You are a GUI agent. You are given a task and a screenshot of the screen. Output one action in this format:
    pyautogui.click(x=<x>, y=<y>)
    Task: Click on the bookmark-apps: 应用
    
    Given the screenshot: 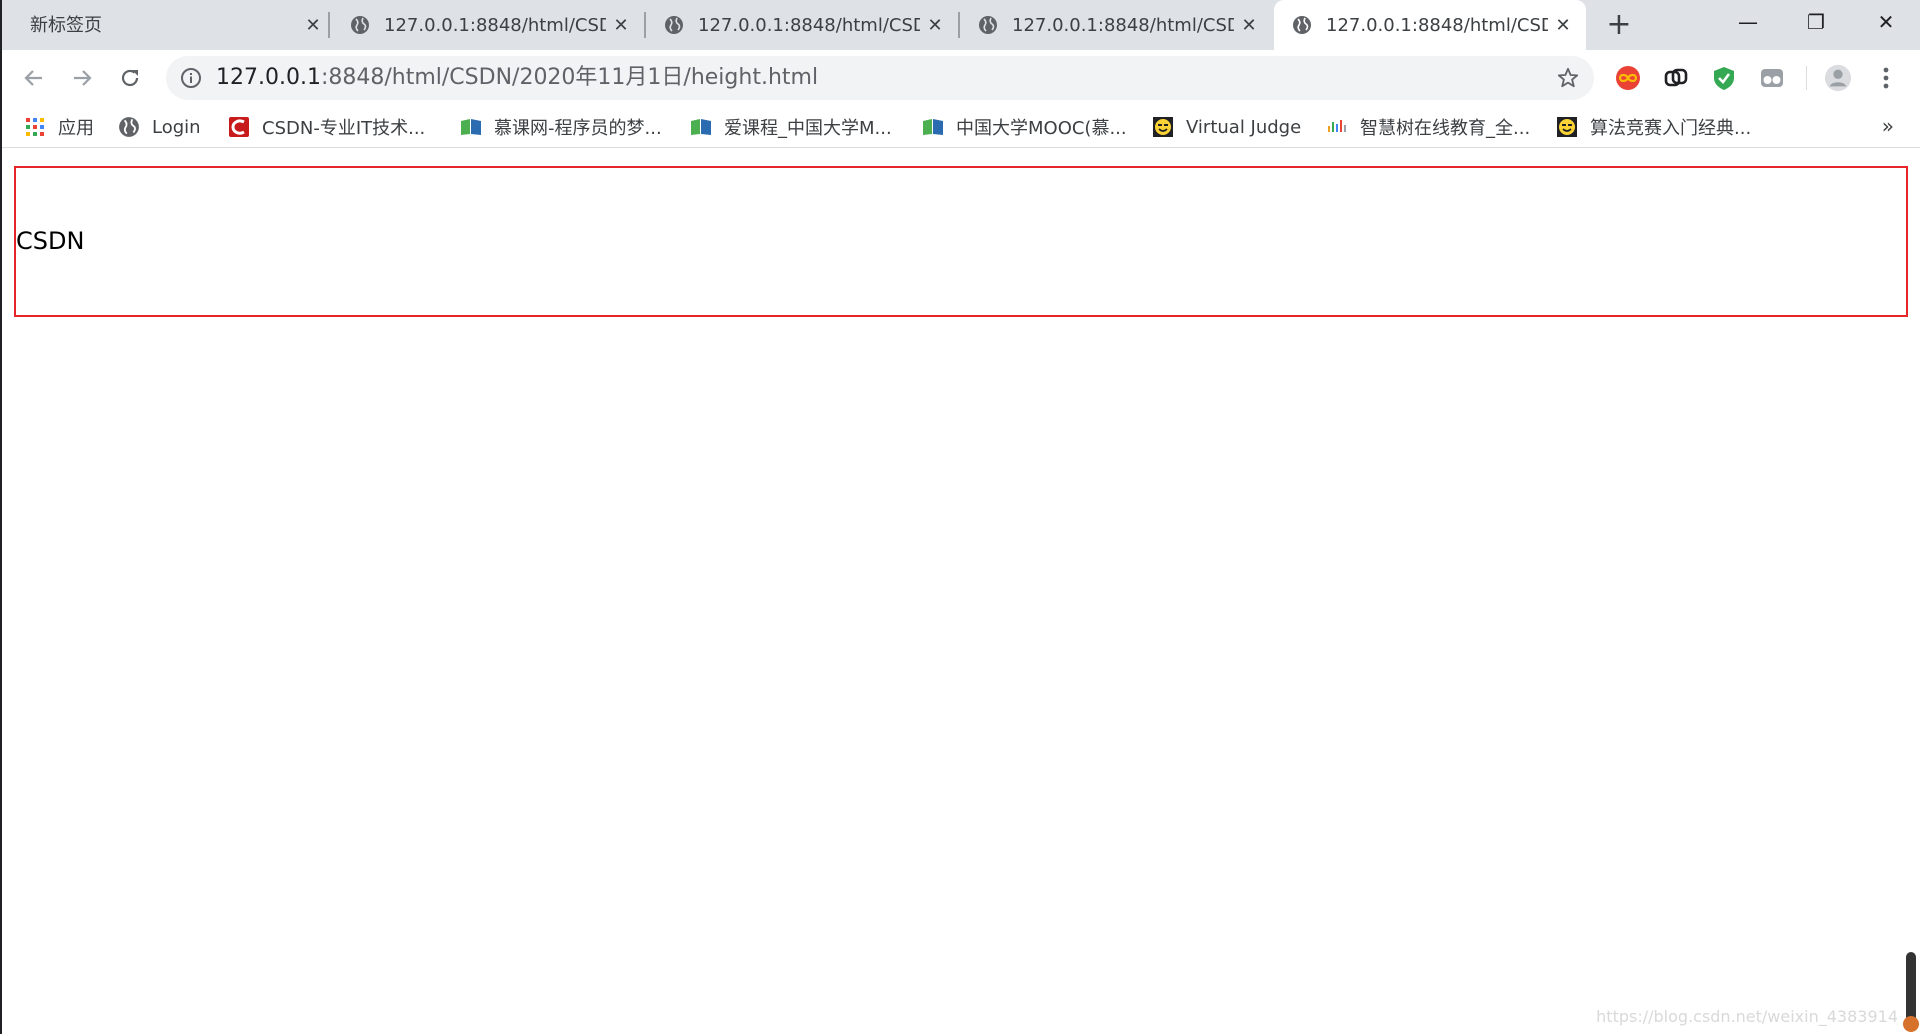 What is the action you would take?
    pyautogui.click(x=59, y=127)
    